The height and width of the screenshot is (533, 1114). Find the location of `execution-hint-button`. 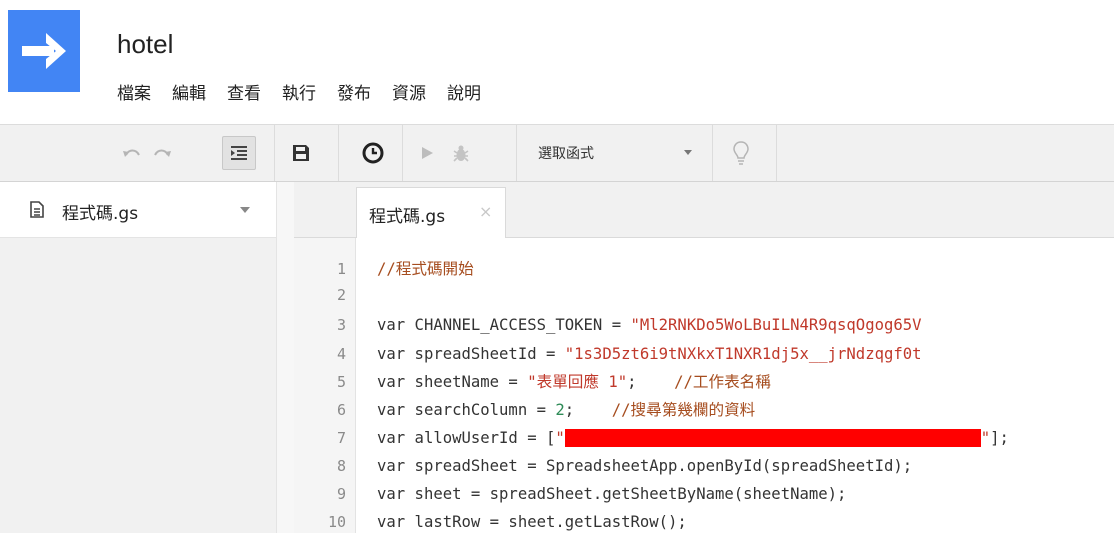

execution-hint-button is located at coordinates (741, 153).